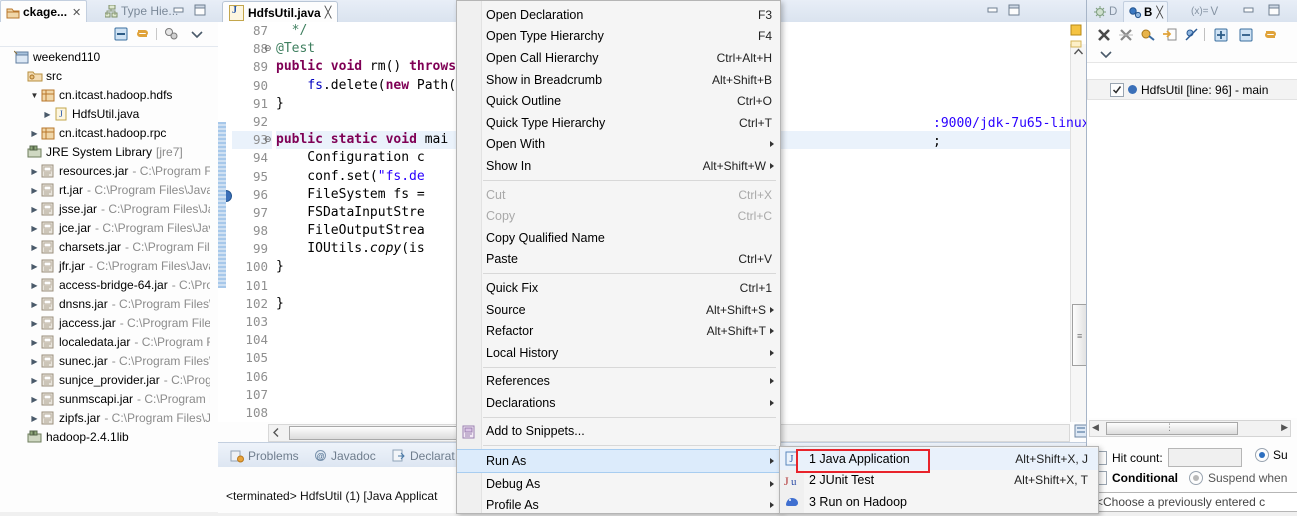 The width and height of the screenshot is (1297, 516). What do you see at coordinates (618, 166) in the screenshot?
I see `menu-item-show-in: Show In Alt+Shift+W` at bounding box center [618, 166].